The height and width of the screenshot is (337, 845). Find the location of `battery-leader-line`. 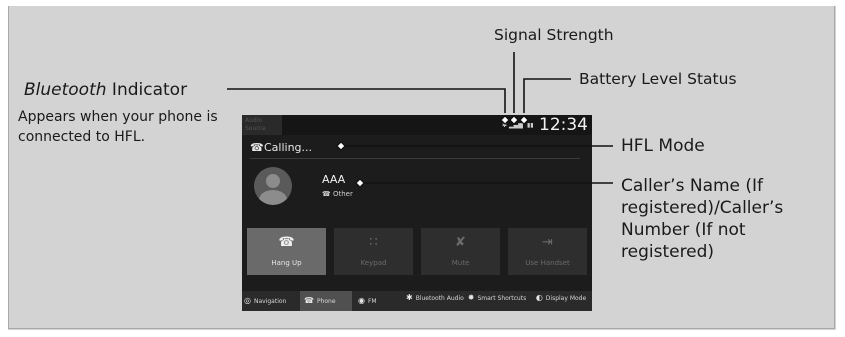

battery-leader-line is located at coordinates (547, 95).